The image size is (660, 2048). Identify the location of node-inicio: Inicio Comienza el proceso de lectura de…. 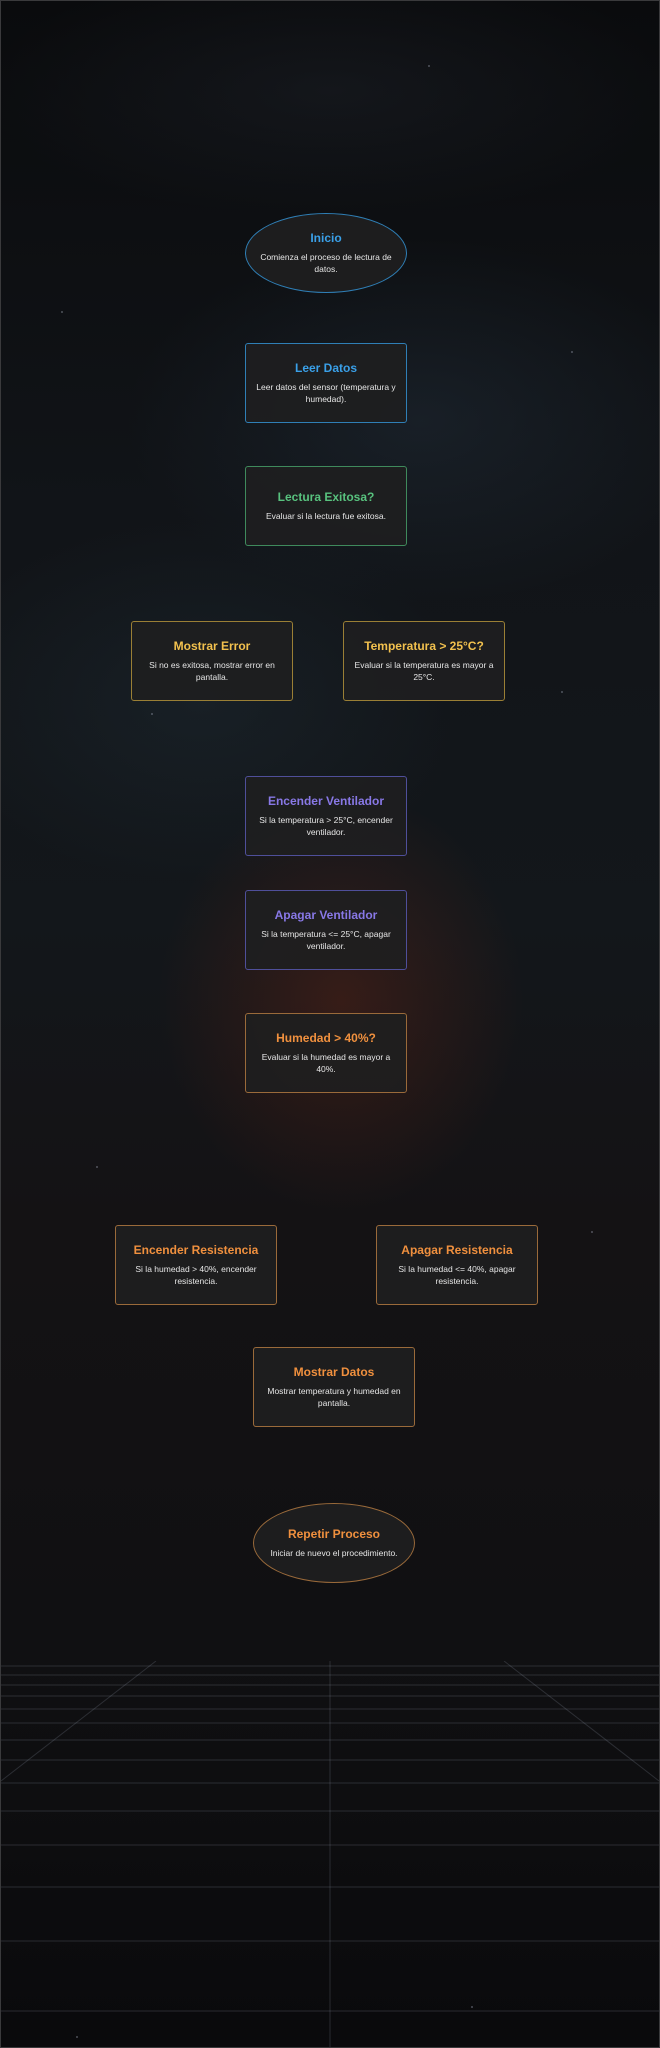
(326, 253).